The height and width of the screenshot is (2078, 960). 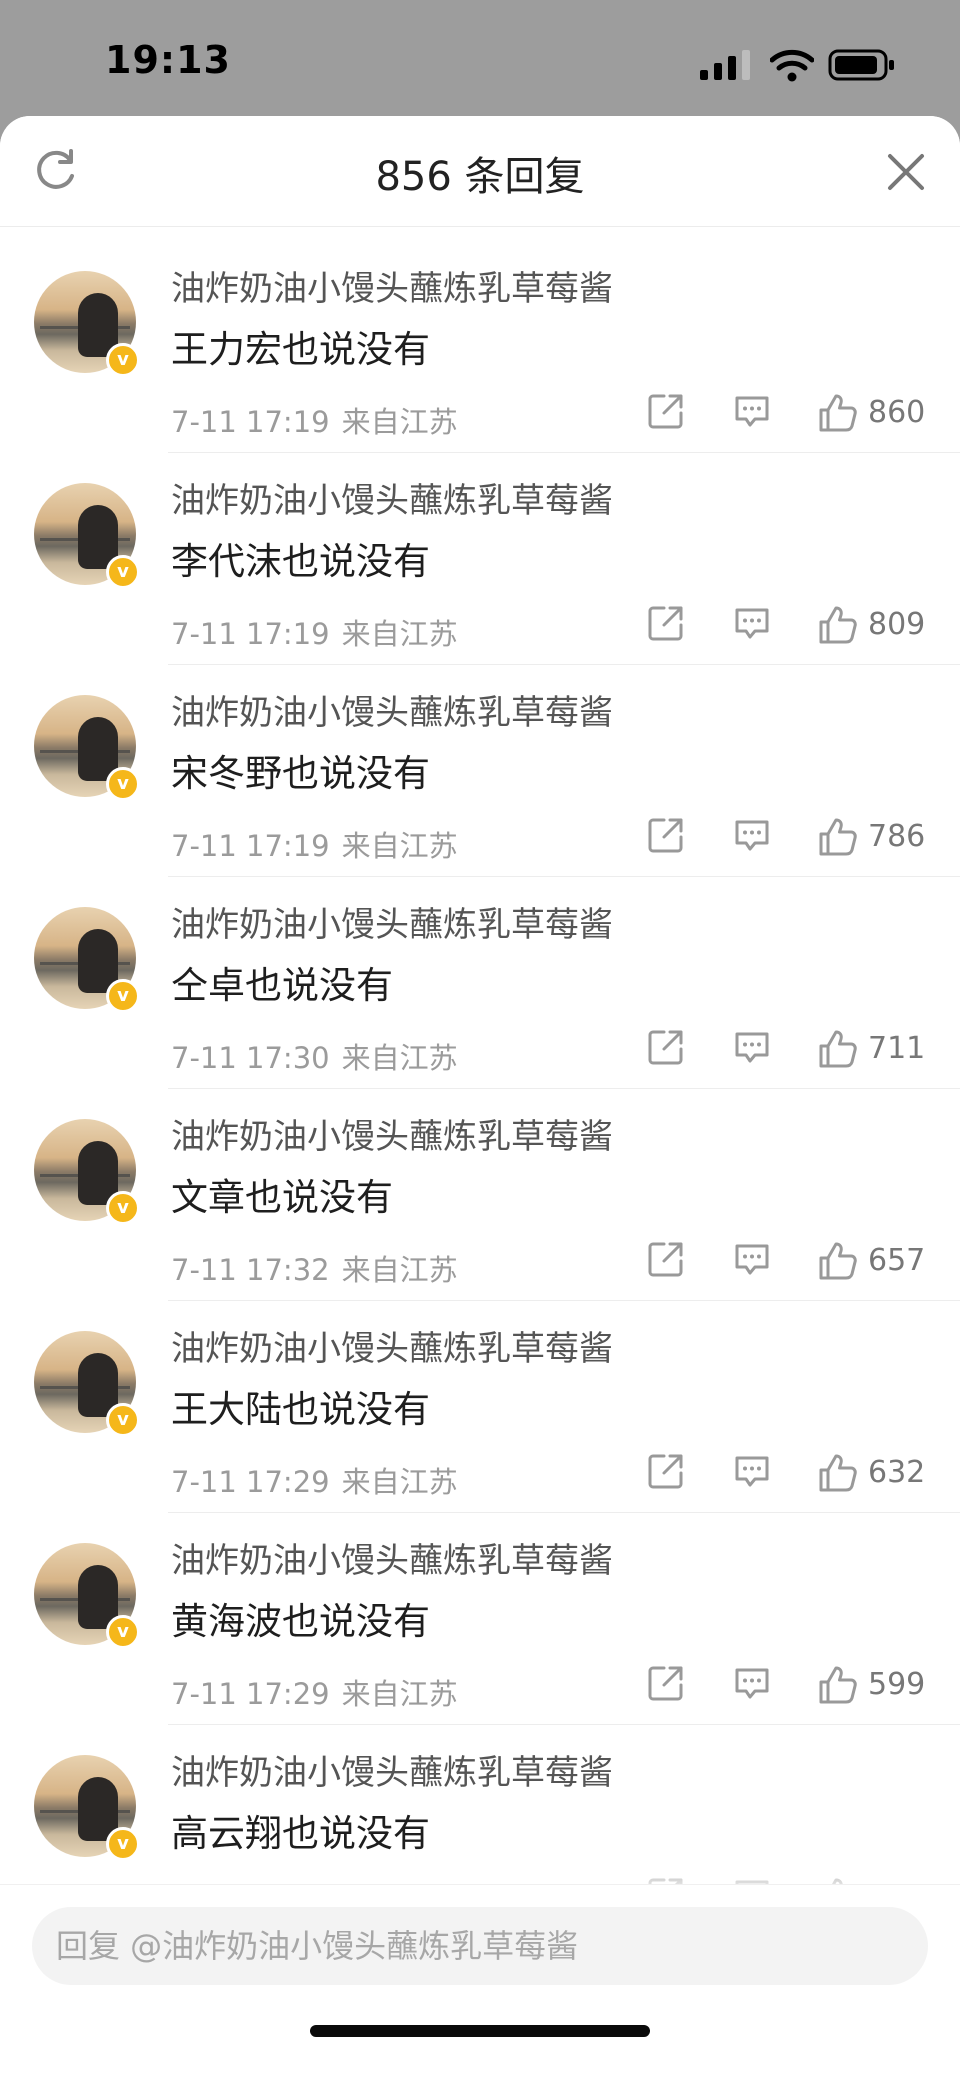 What do you see at coordinates (897, 1048) in the screenshot?
I see `like-count: 711` at bounding box center [897, 1048].